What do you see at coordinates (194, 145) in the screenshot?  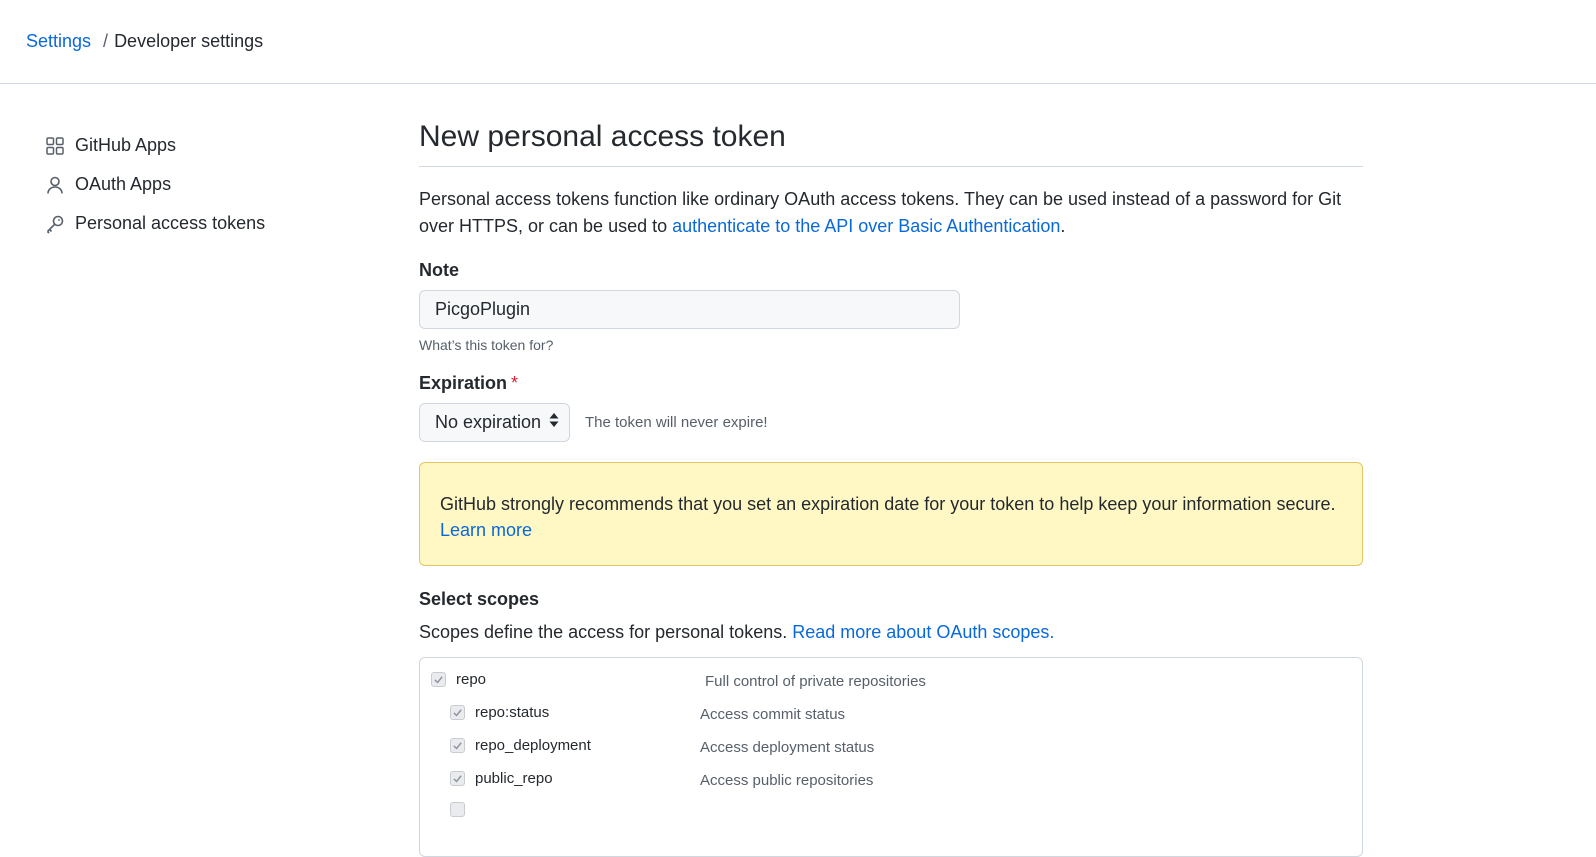 I see `sidebar-item-github-apps: GitHub Apps` at bounding box center [194, 145].